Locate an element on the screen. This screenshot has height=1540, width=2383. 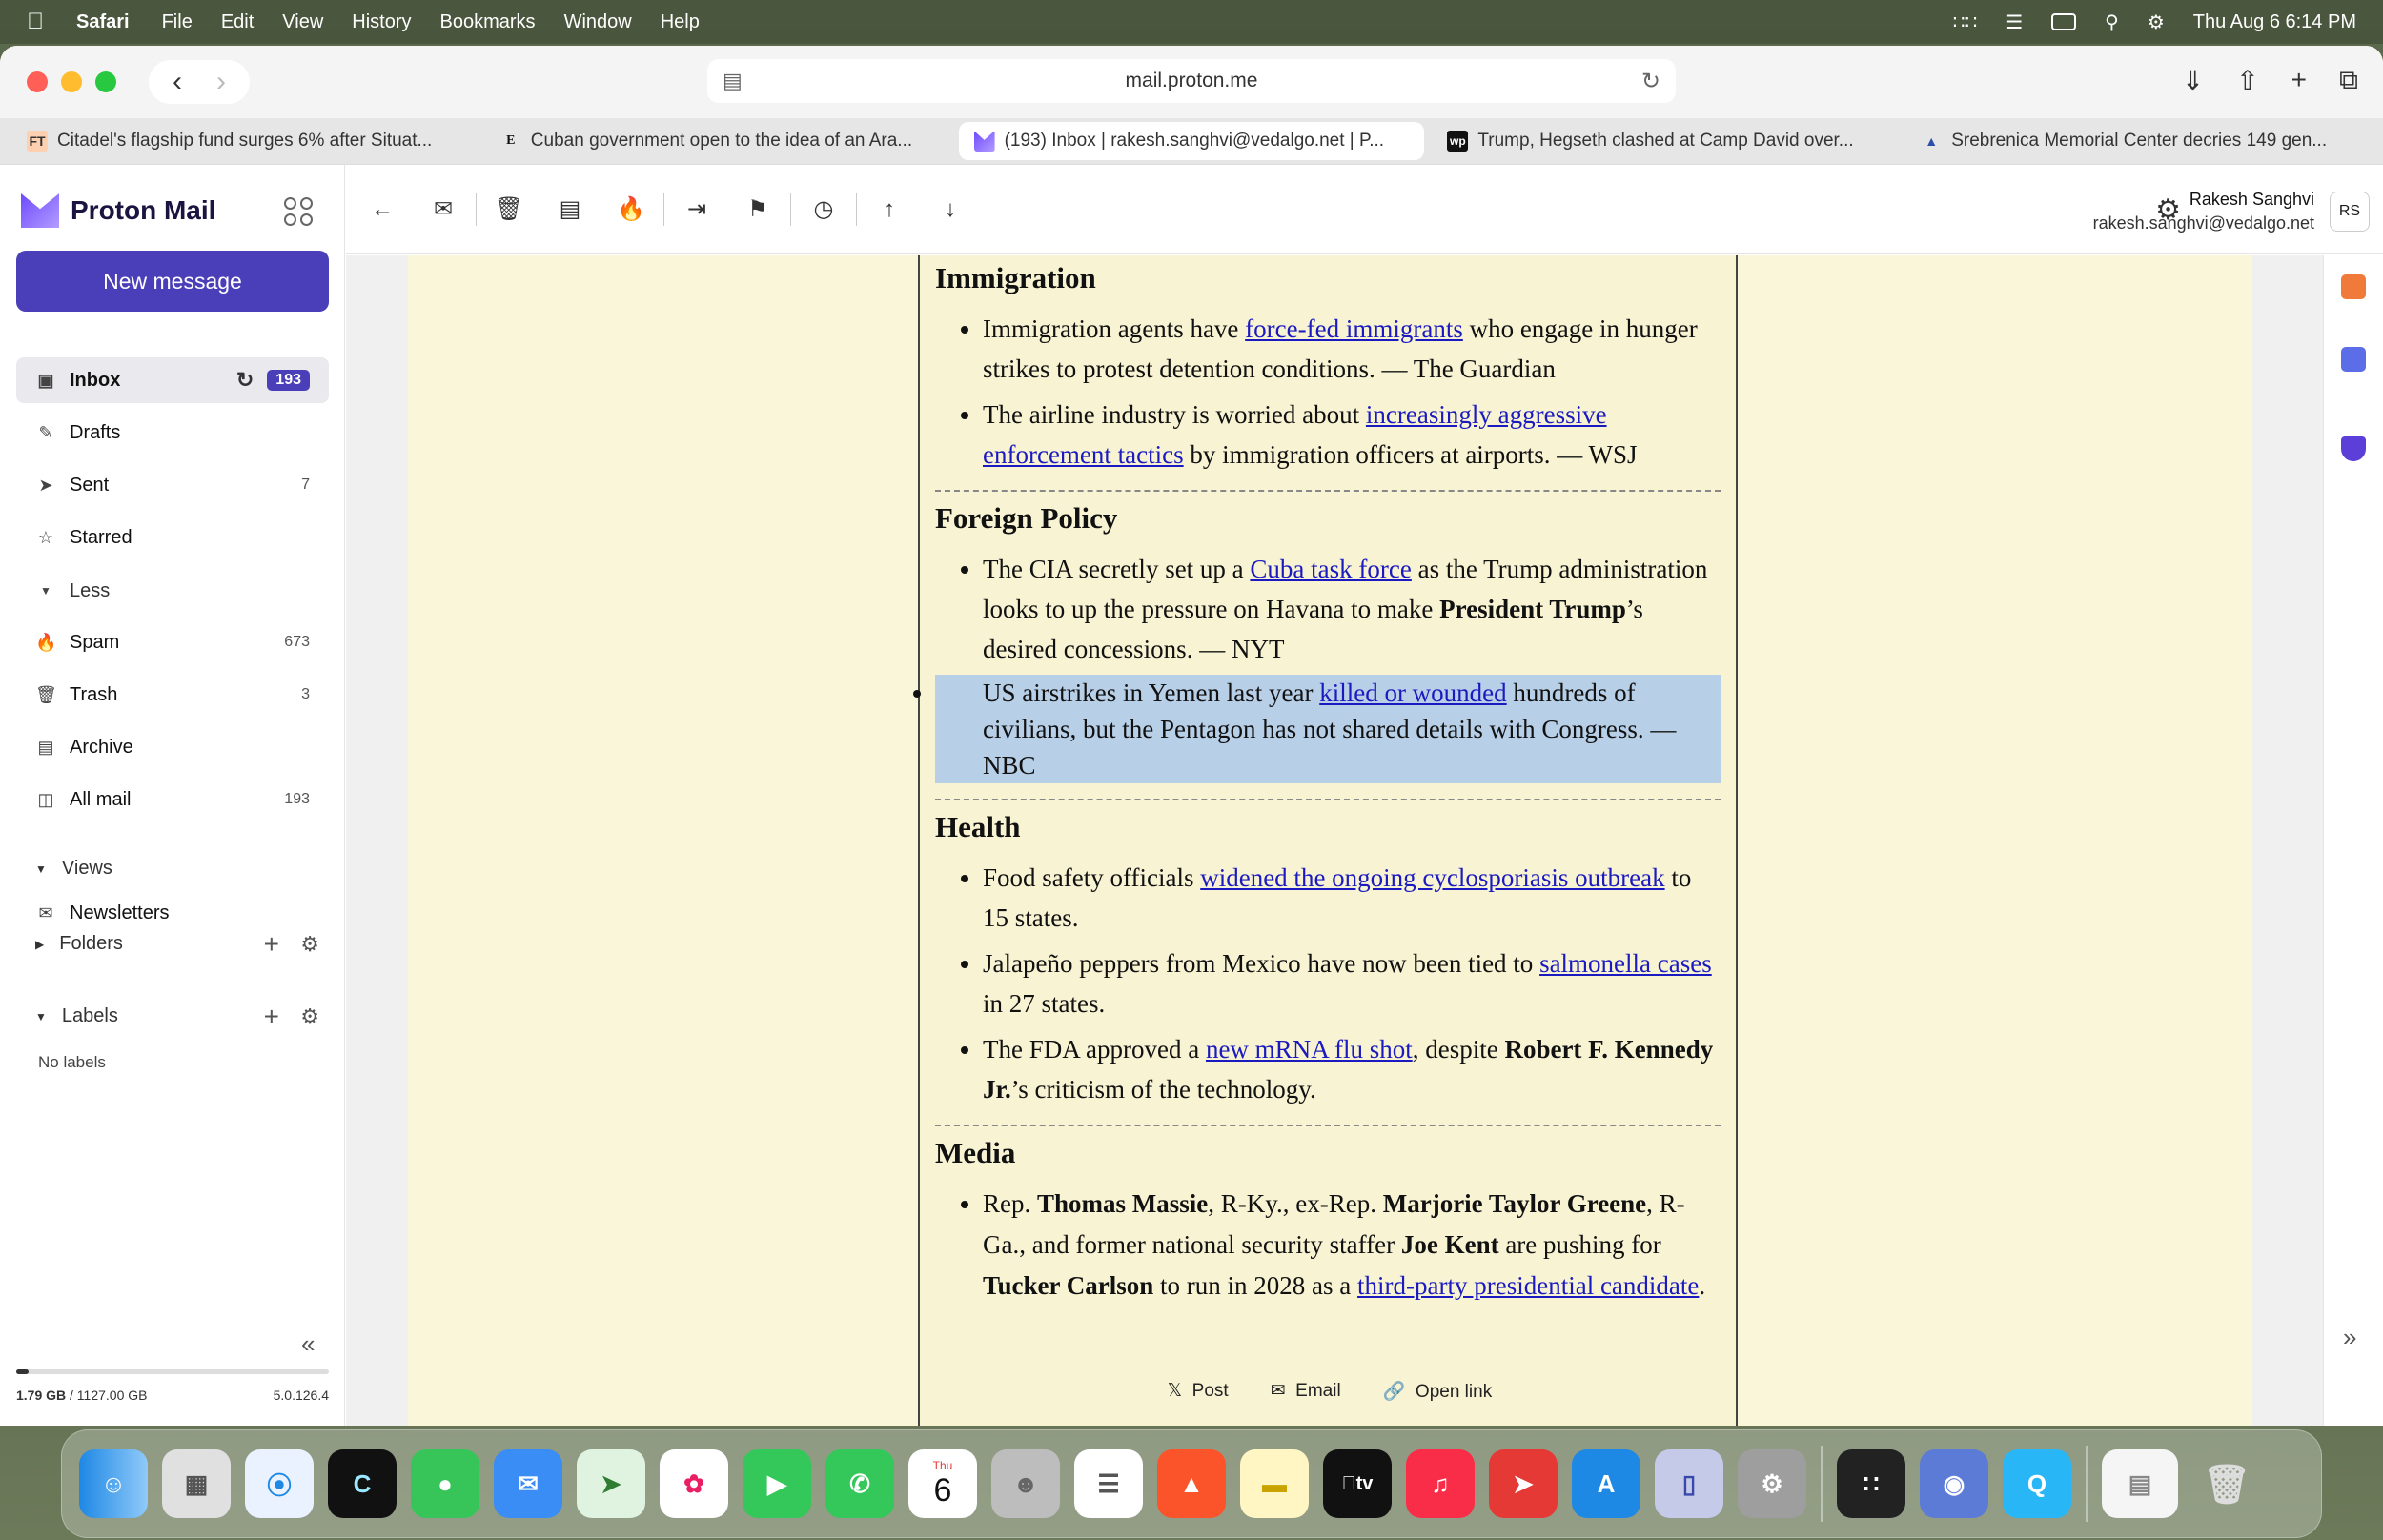
mark-unread-icon: ✉ is located at coordinates (444, 209).